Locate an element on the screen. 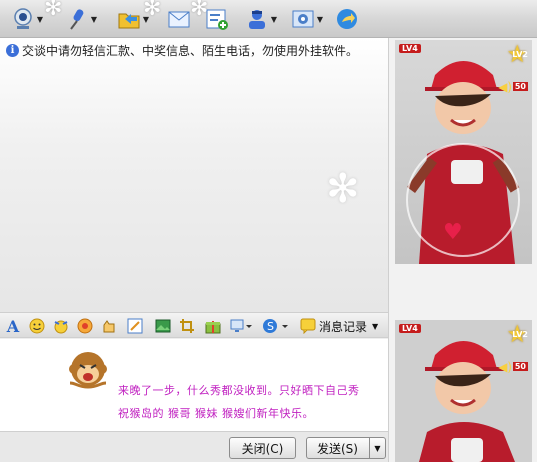 This screenshot has width=537, height=462. send-mail-button is located at coordinates (179, 19).